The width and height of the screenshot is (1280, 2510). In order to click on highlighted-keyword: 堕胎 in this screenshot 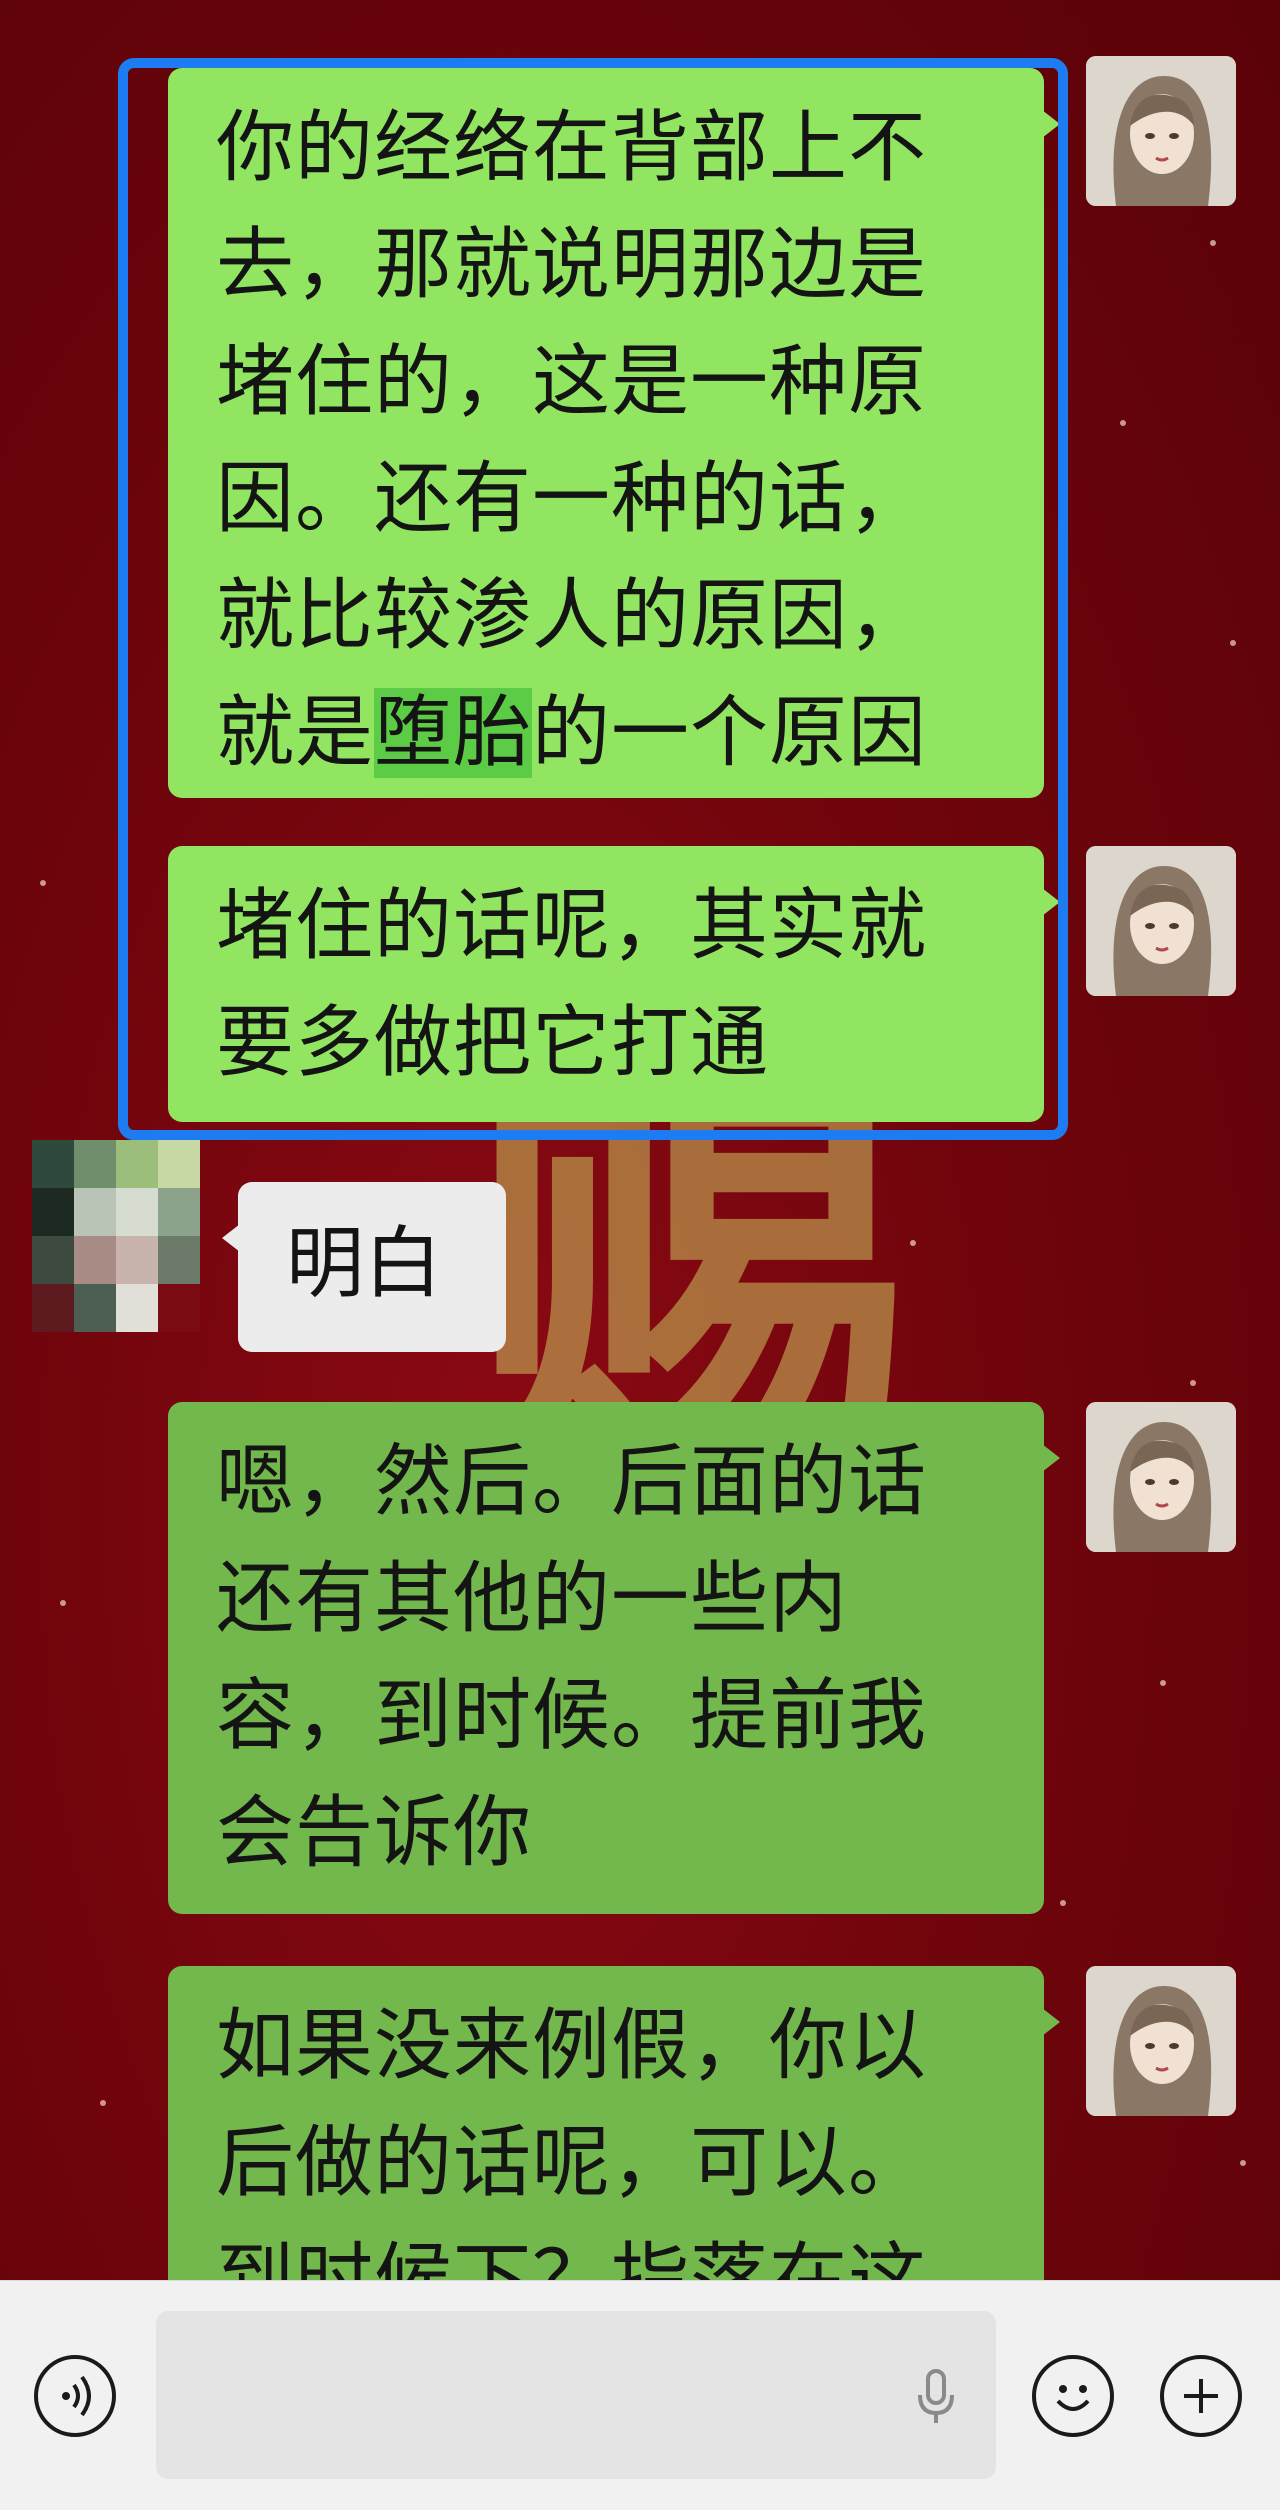, I will do `click(453, 733)`.